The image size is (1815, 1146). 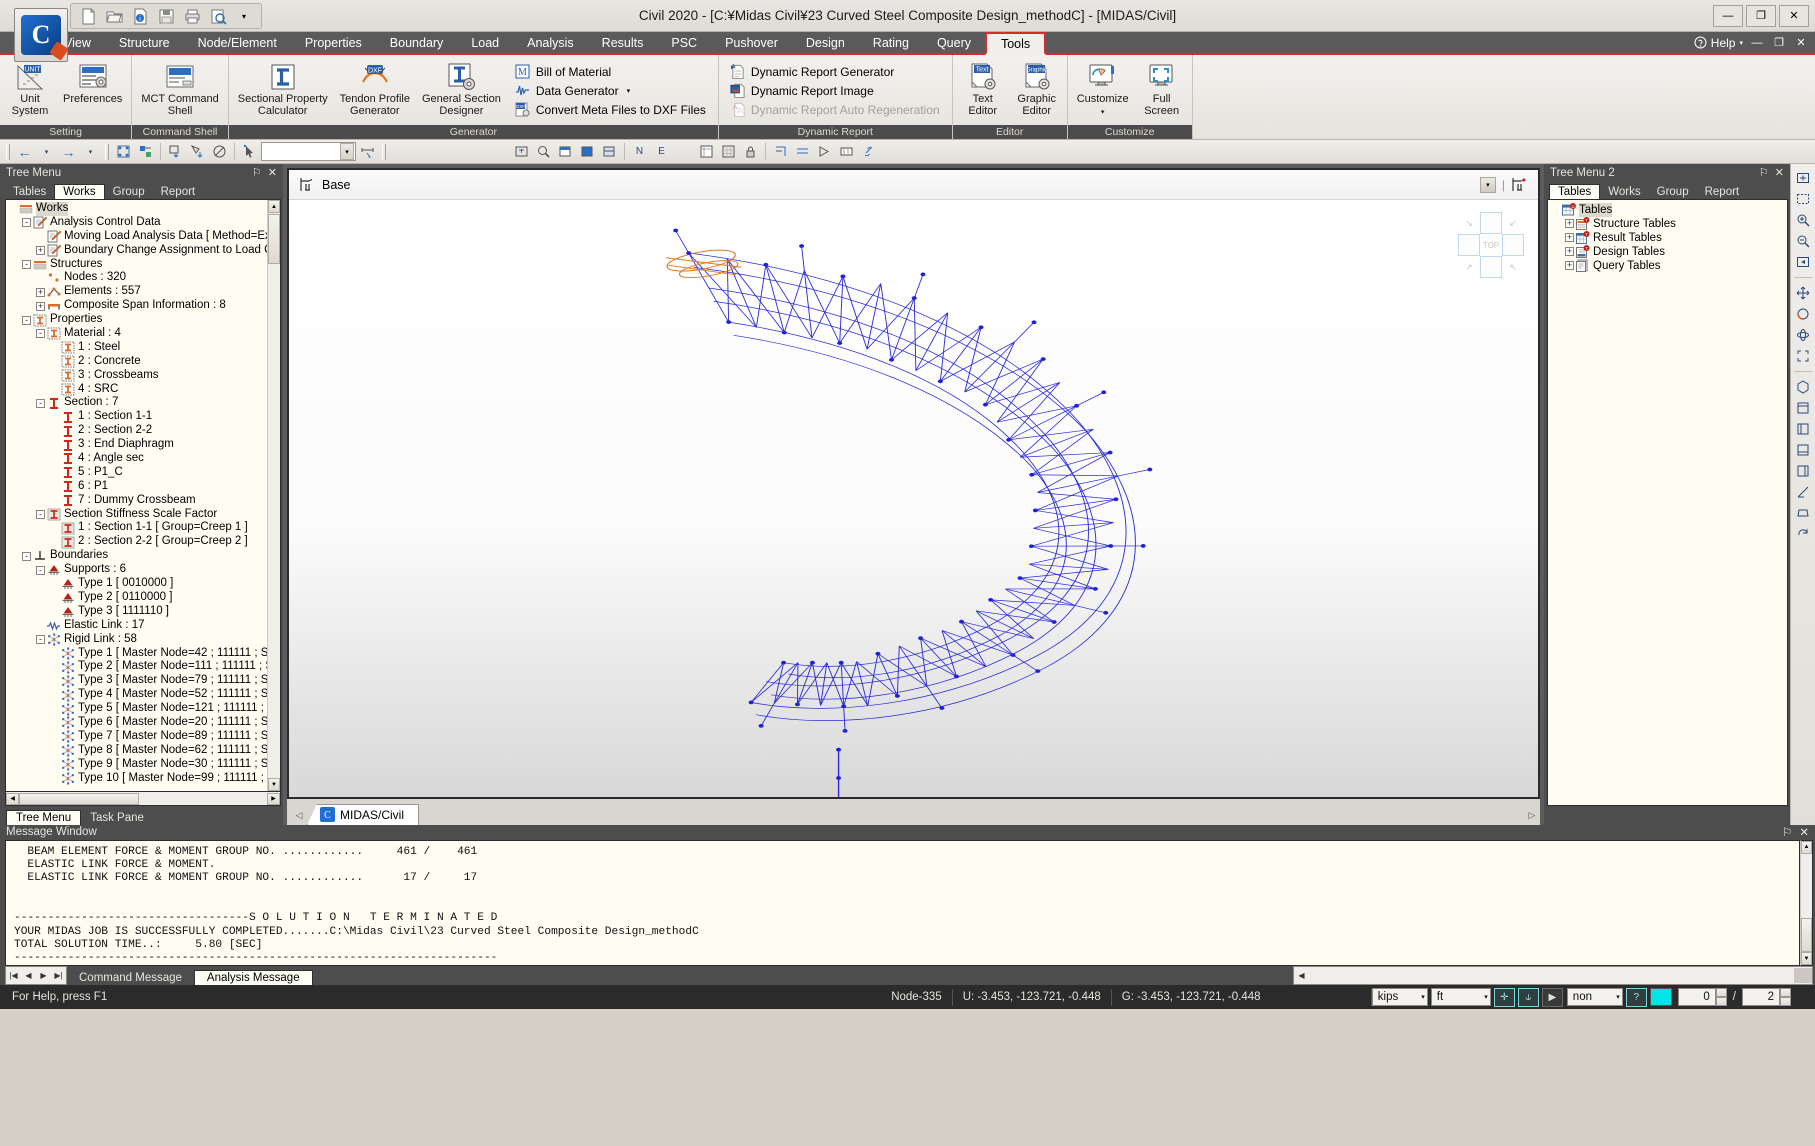 What do you see at coordinates (1764, 172) in the screenshot?
I see `pin-icon-2: ⚐` at bounding box center [1764, 172].